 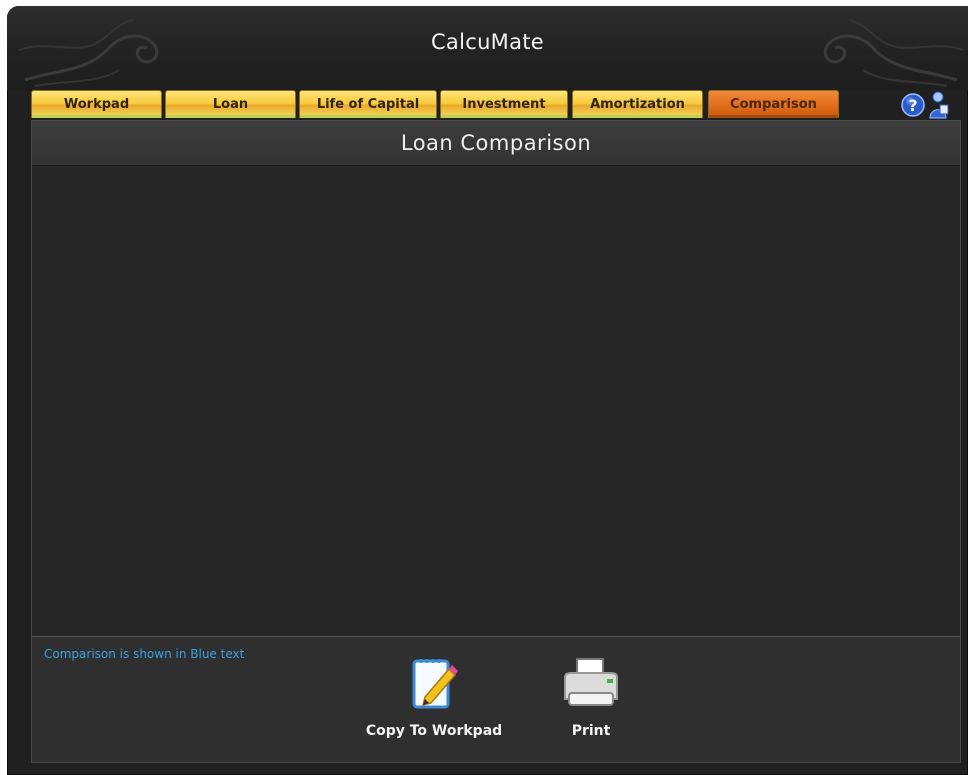 What do you see at coordinates (96, 104) in the screenshot?
I see `tab-workpad: Workpad` at bounding box center [96, 104].